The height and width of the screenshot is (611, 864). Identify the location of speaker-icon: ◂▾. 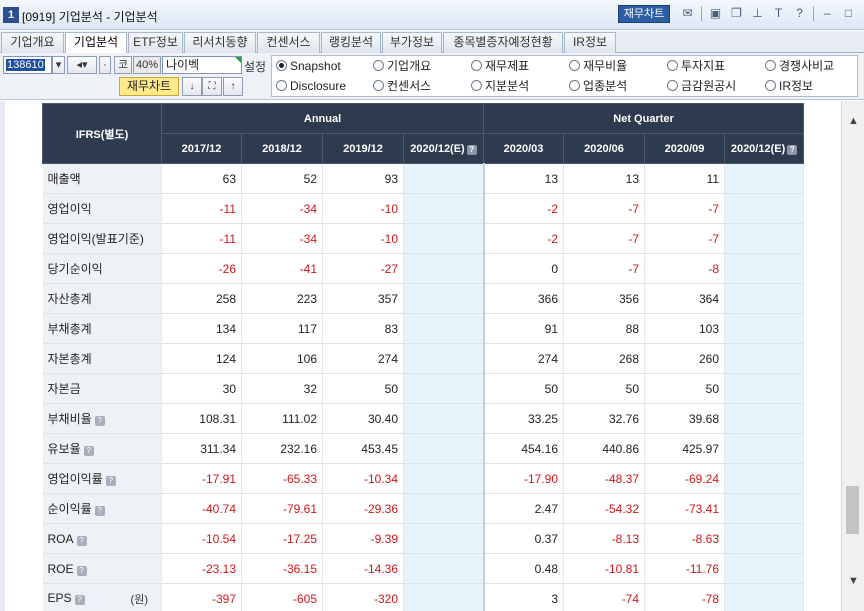
(82, 65).